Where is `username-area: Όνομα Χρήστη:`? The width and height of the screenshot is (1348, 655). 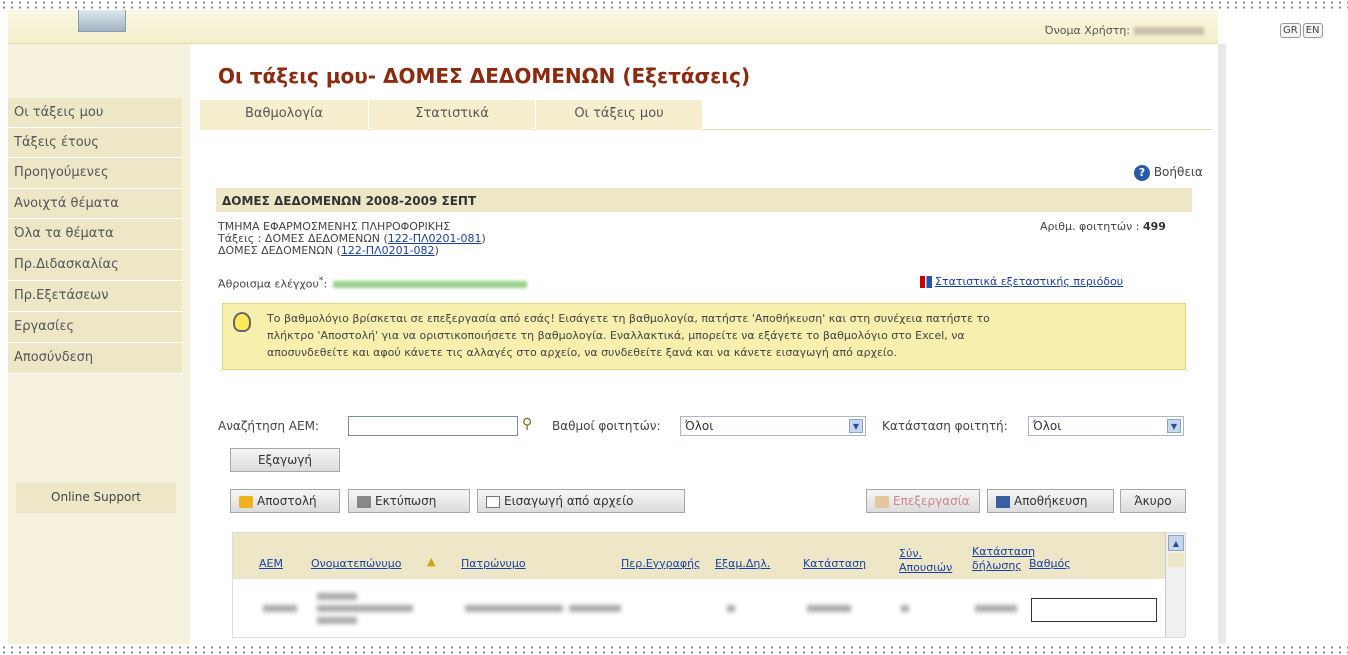
username-area: Όνομα Χρήστη: is located at coordinates (1124, 30).